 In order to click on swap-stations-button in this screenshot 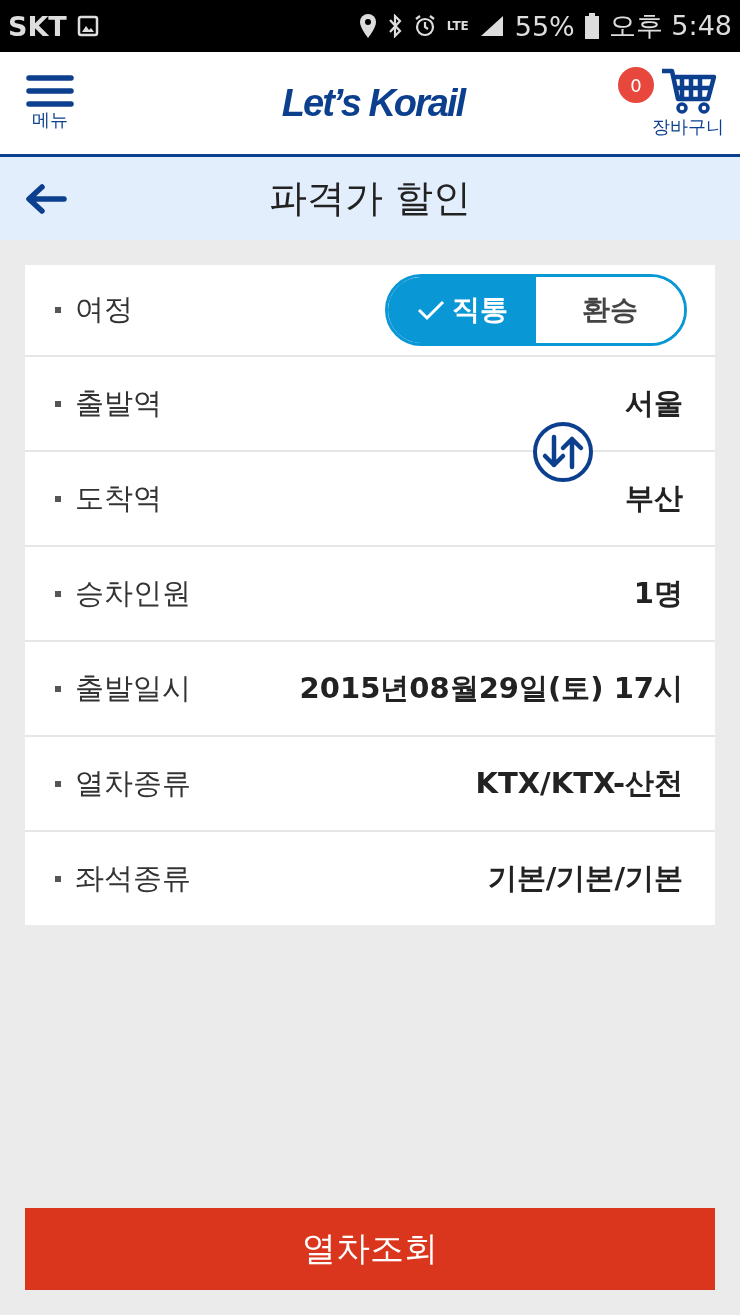, I will do `click(563, 452)`.